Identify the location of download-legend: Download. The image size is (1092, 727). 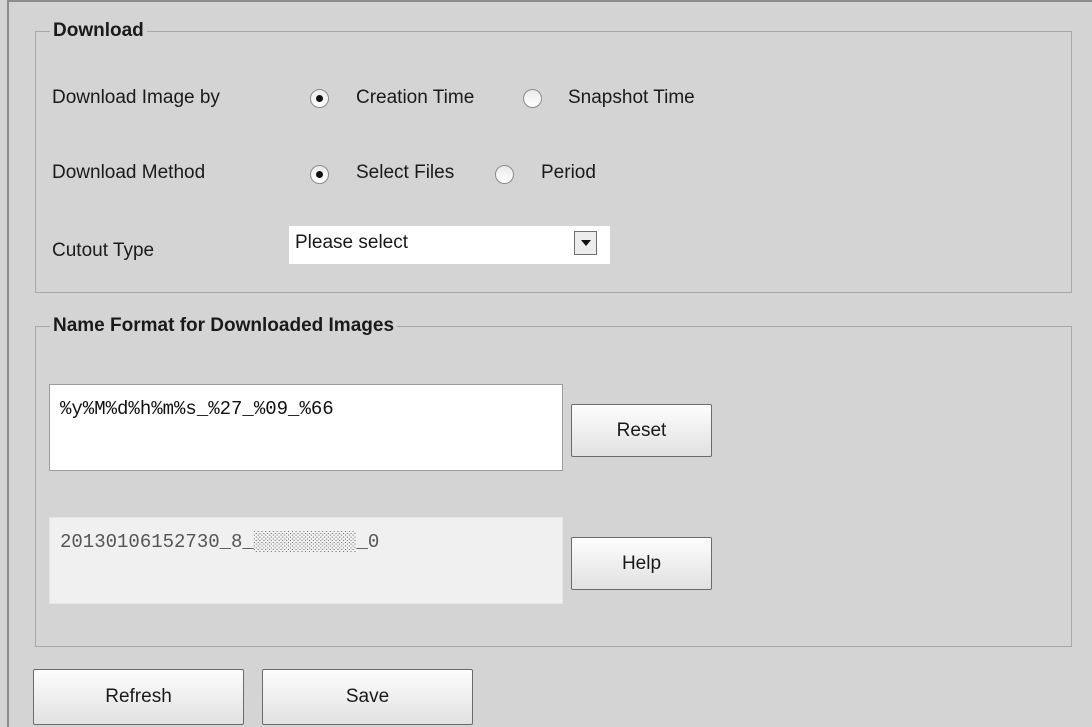
(98, 30).